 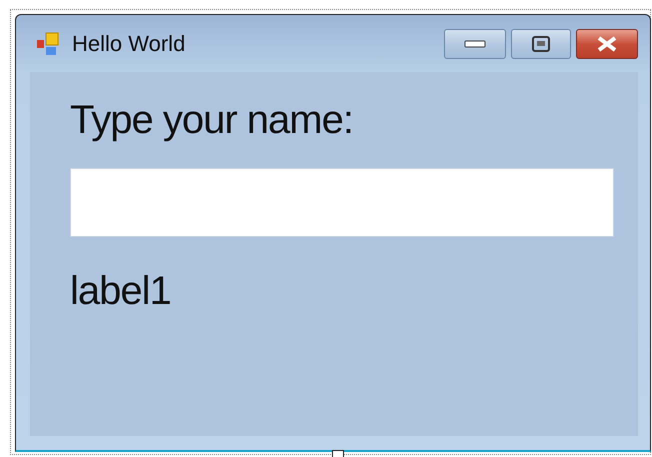 I want to click on close-icon, so click(x=607, y=44).